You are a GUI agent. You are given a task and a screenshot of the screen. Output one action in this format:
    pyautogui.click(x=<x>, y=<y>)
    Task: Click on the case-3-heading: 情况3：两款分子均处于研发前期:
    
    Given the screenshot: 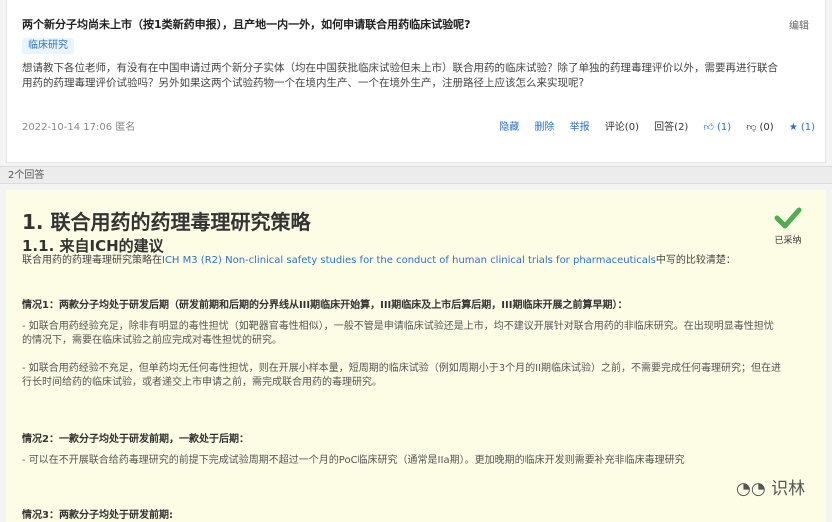 What is the action you would take?
    pyautogui.click(x=97, y=515)
    